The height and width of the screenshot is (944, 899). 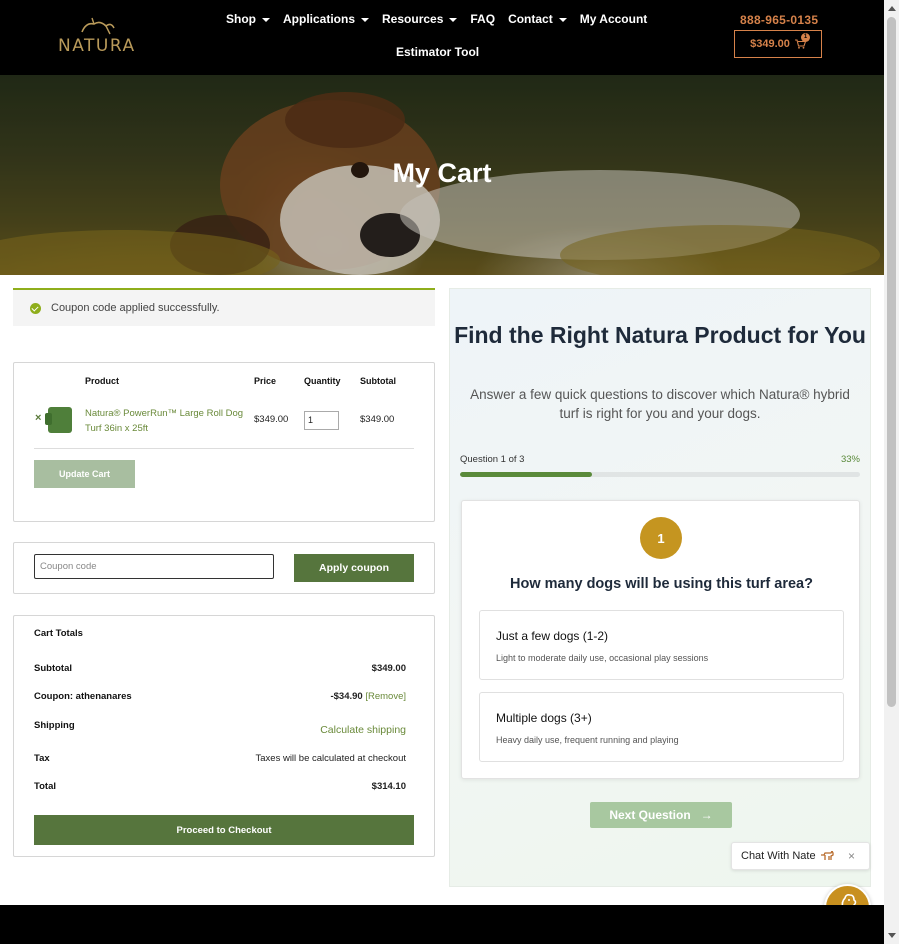 I want to click on nav-faq-label: FAQ, so click(x=483, y=19).